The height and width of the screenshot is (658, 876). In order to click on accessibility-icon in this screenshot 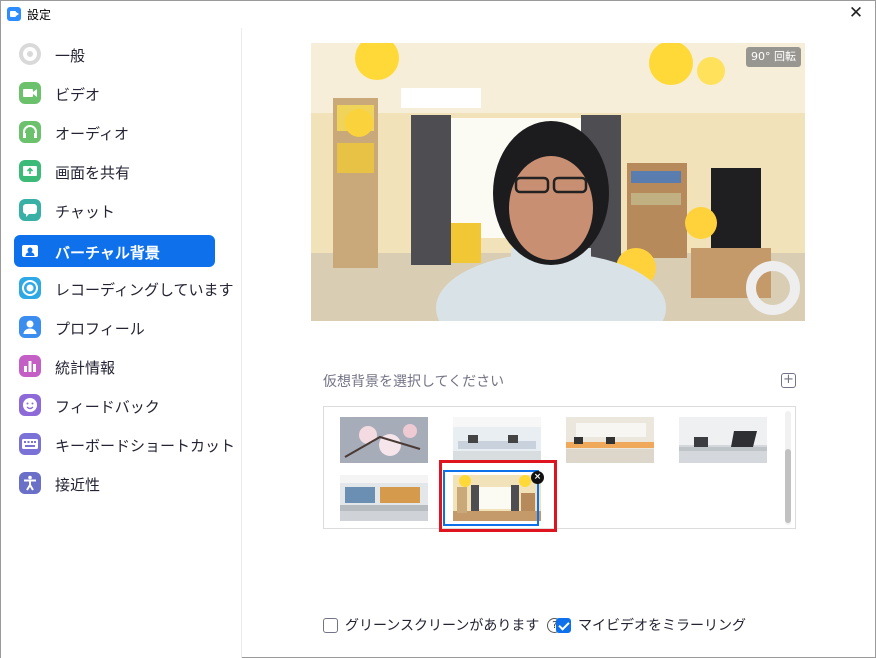, I will do `click(30, 483)`.